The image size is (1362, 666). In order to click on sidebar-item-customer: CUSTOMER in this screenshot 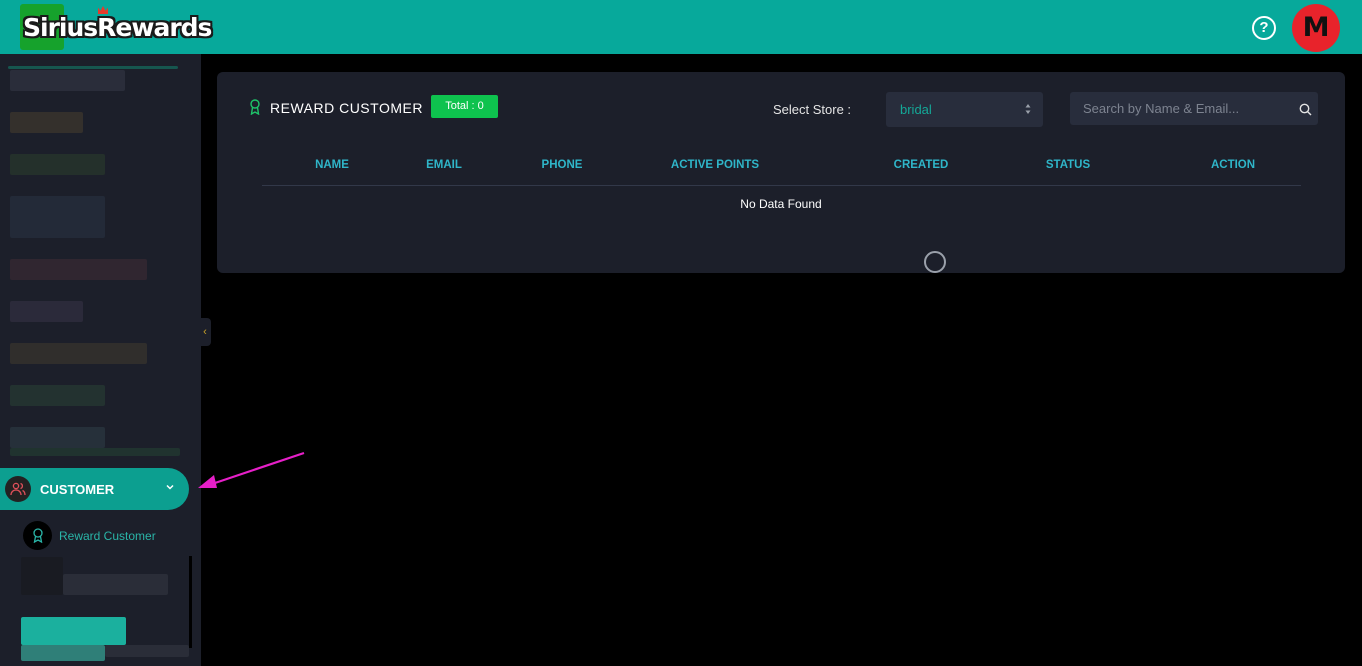, I will do `click(94, 489)`.